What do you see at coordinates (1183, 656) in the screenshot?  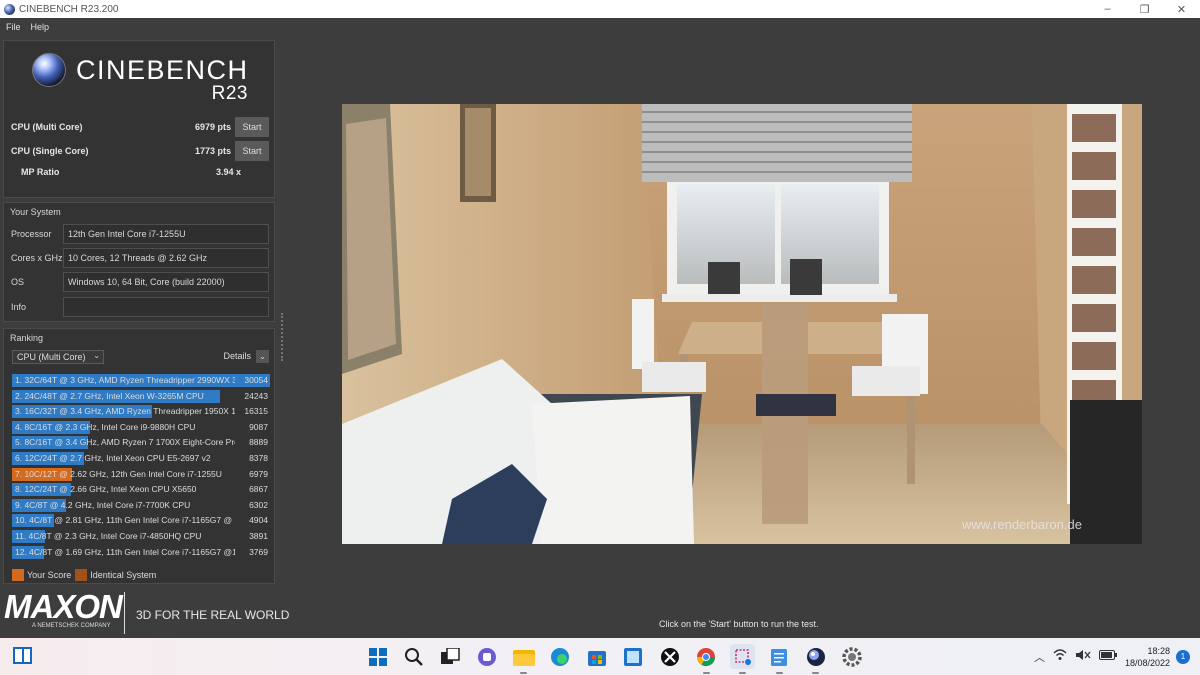 I see `notification-badge: 1` at bounding box center [1183, 656].